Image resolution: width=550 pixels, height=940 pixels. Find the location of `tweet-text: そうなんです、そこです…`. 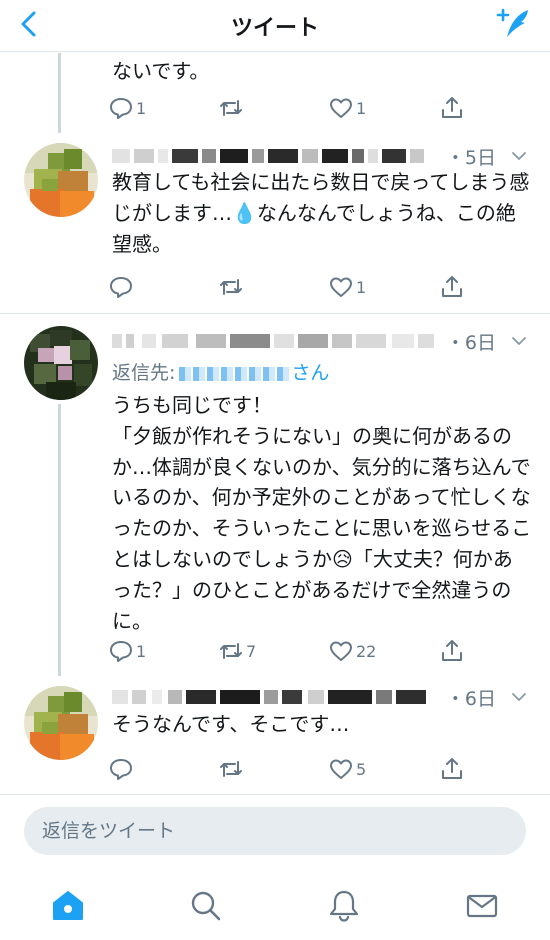

tweet-text: そうなんです、そこです… is located at coordinates (231, 724).